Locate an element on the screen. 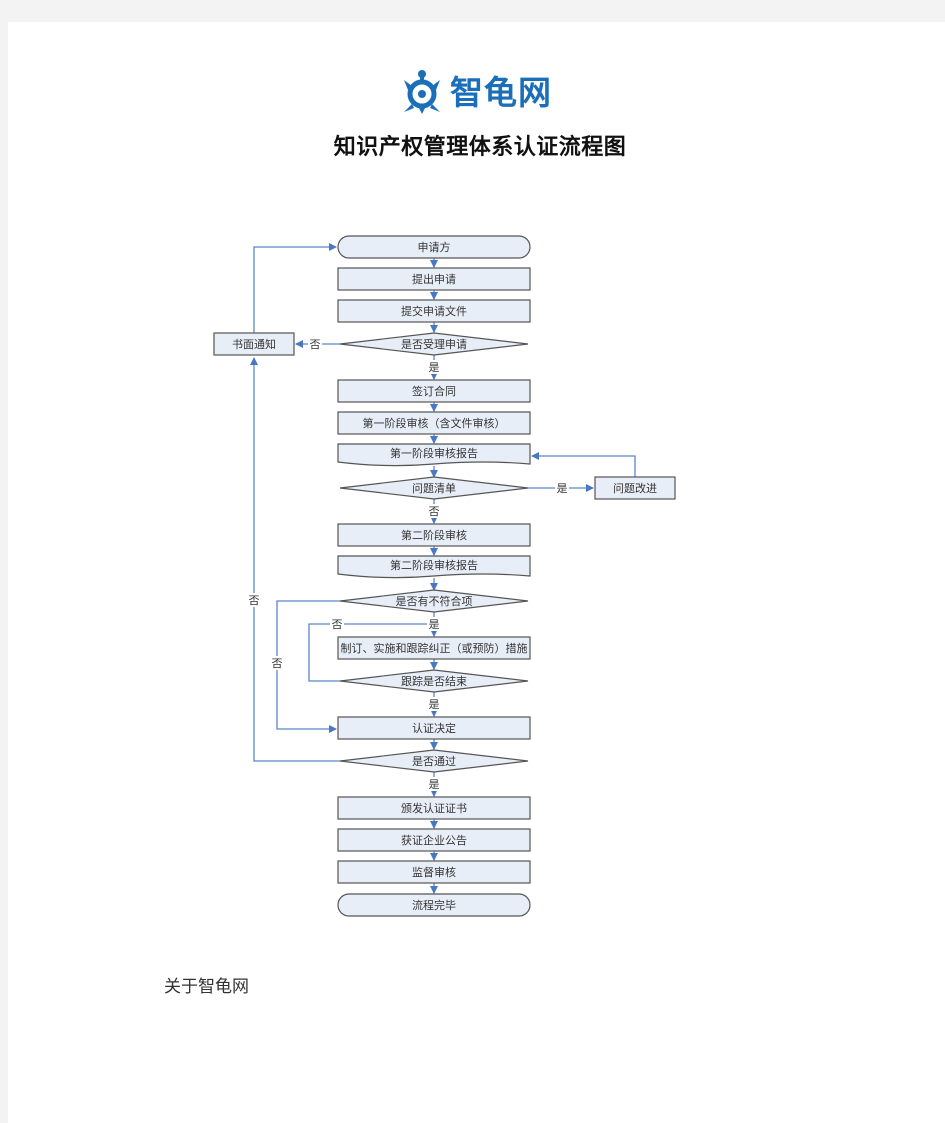  node-stage1-audit-label: 第一阶段审核（含文件审核） is located at coordinates (434, 423).